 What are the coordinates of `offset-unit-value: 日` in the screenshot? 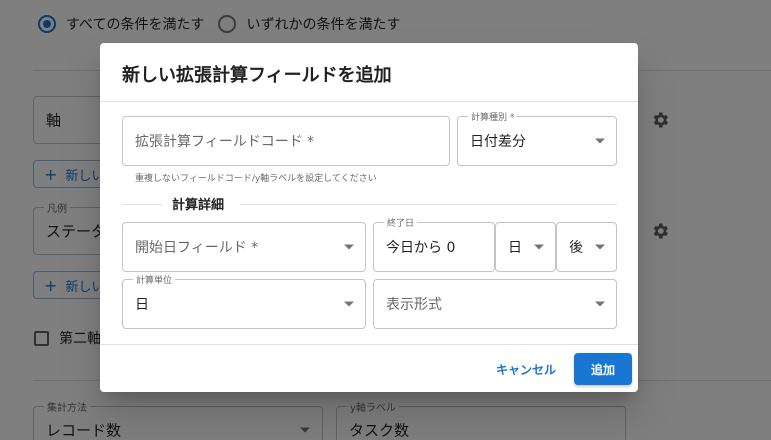 It's located at (515, 248).